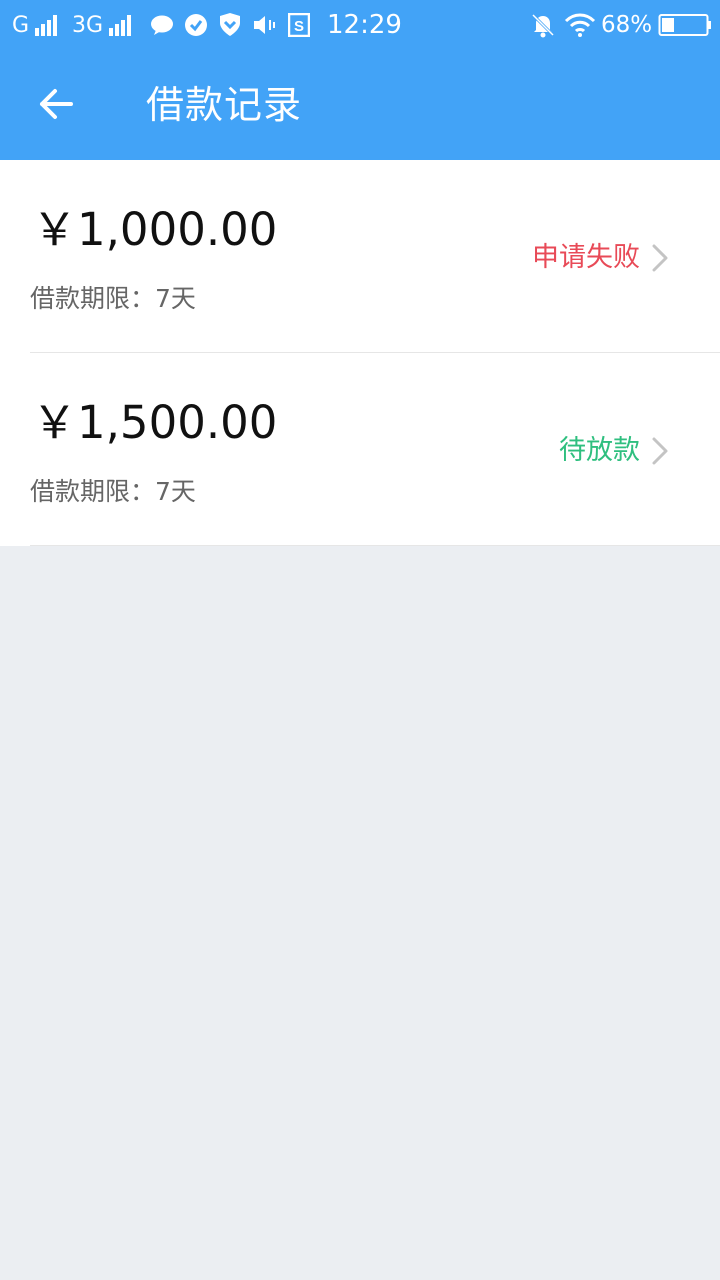 The image size is (720, 1280). Describe the element at coordinates (360, 105) in the screenshot. I see `nav-bar: 借款记录` at that location.